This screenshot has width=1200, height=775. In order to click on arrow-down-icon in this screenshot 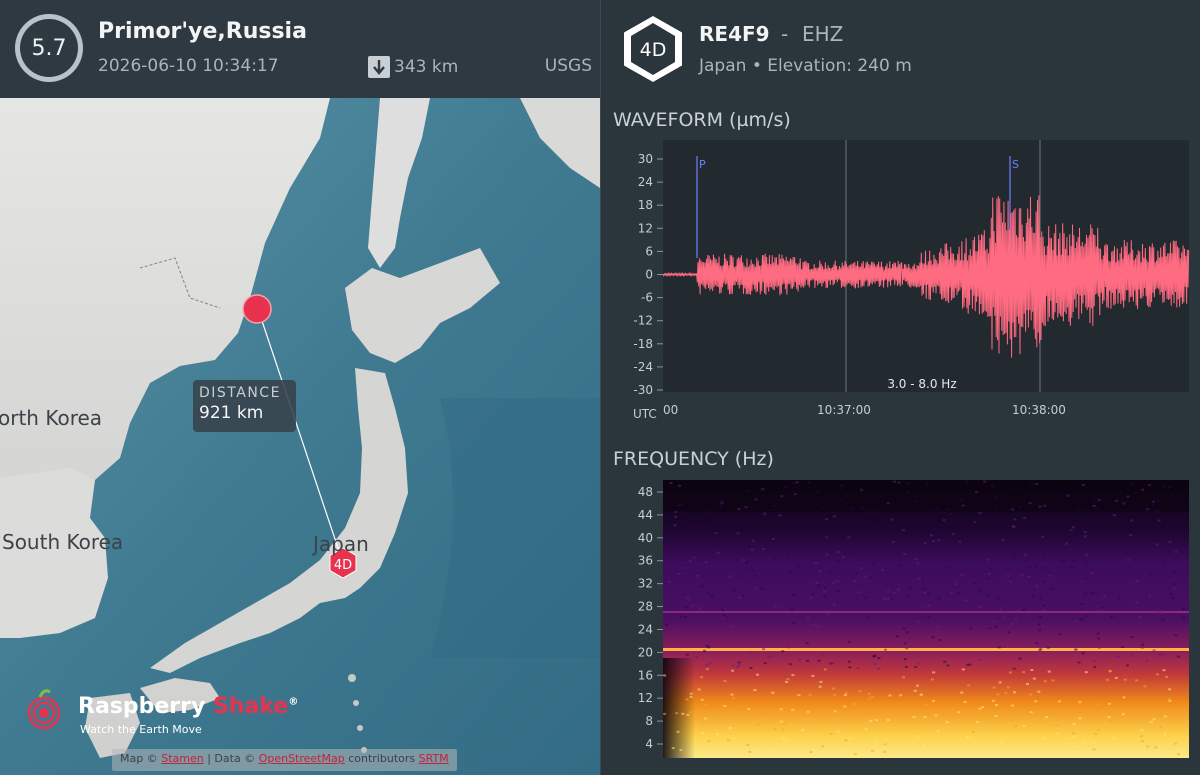, I will do `click(379, 67)`.